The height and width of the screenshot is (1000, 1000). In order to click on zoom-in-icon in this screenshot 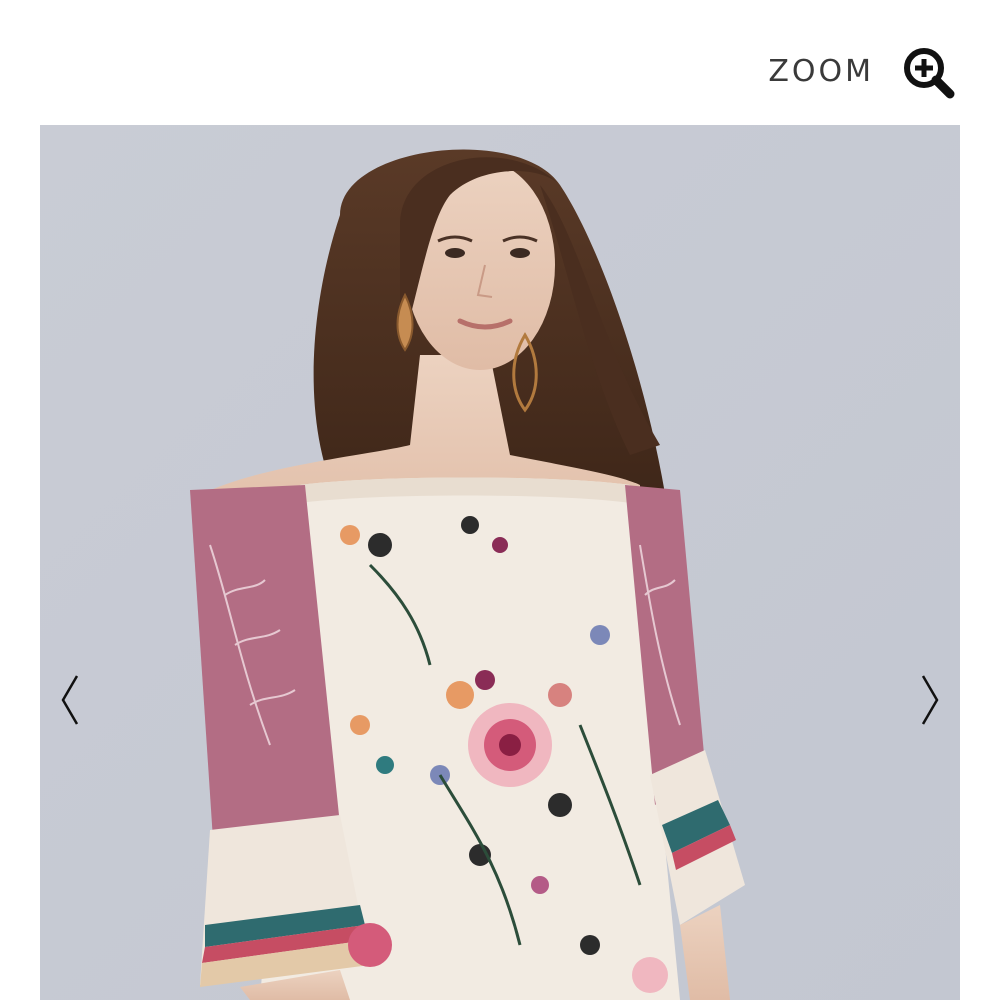, I will do `click(929, 73)`.